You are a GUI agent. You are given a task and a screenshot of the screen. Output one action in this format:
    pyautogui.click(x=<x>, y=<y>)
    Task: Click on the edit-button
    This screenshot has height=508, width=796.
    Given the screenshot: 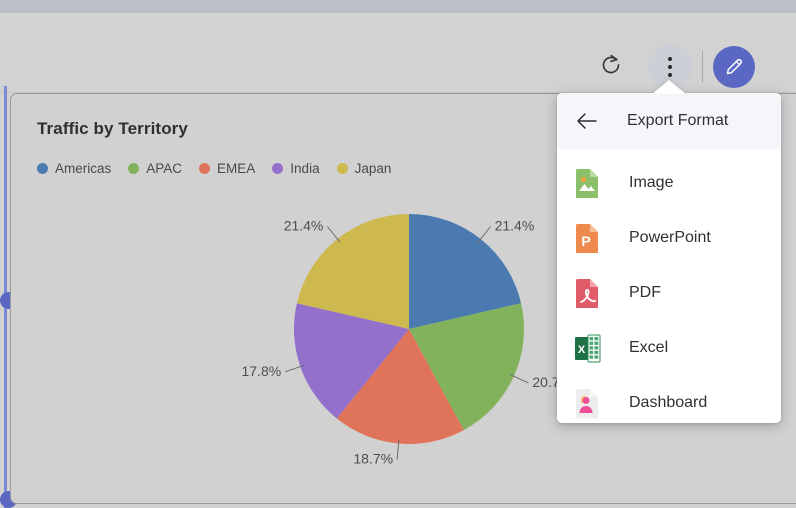 What is the action you would take?
    pyautogui.click(x=734, y=67)
    